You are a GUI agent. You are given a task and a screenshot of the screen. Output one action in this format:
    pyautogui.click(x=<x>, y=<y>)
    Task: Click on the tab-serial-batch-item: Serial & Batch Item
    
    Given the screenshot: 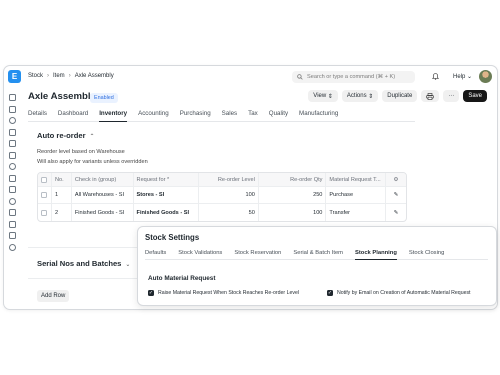 What is the action you would take?
    pyautogui.click(x=318, y=253)
    